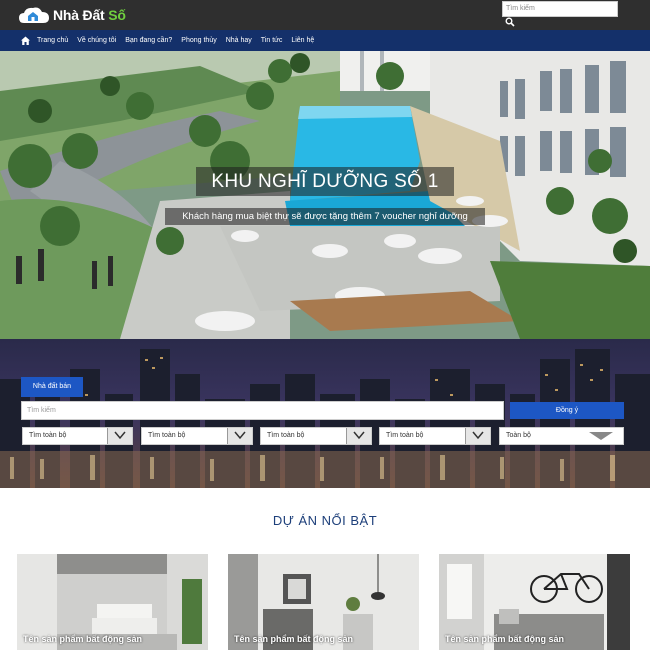  I want to click on nav-item-nice-homes: Nhà hay, so click(239, 40).